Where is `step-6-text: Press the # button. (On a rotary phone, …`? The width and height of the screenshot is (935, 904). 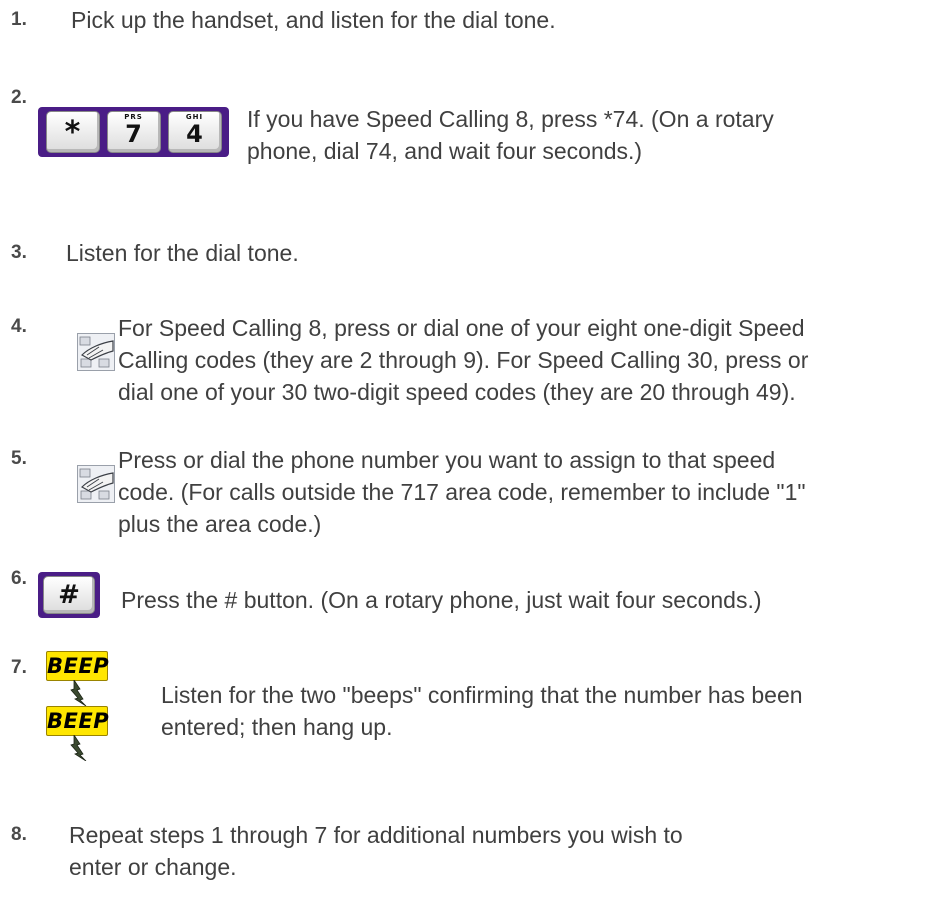
step-6-text: Press the # button. (On a rotary phone, … is located at coordinates (441, 600).